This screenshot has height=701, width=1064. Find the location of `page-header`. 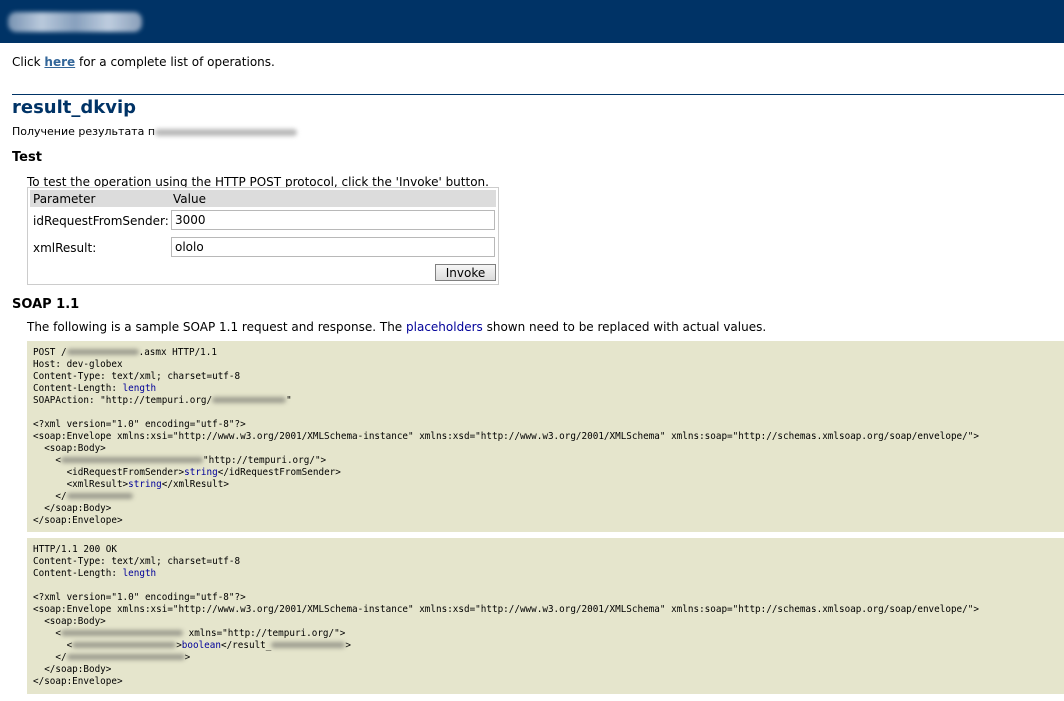

page-header is located at coordinates (532, 21).